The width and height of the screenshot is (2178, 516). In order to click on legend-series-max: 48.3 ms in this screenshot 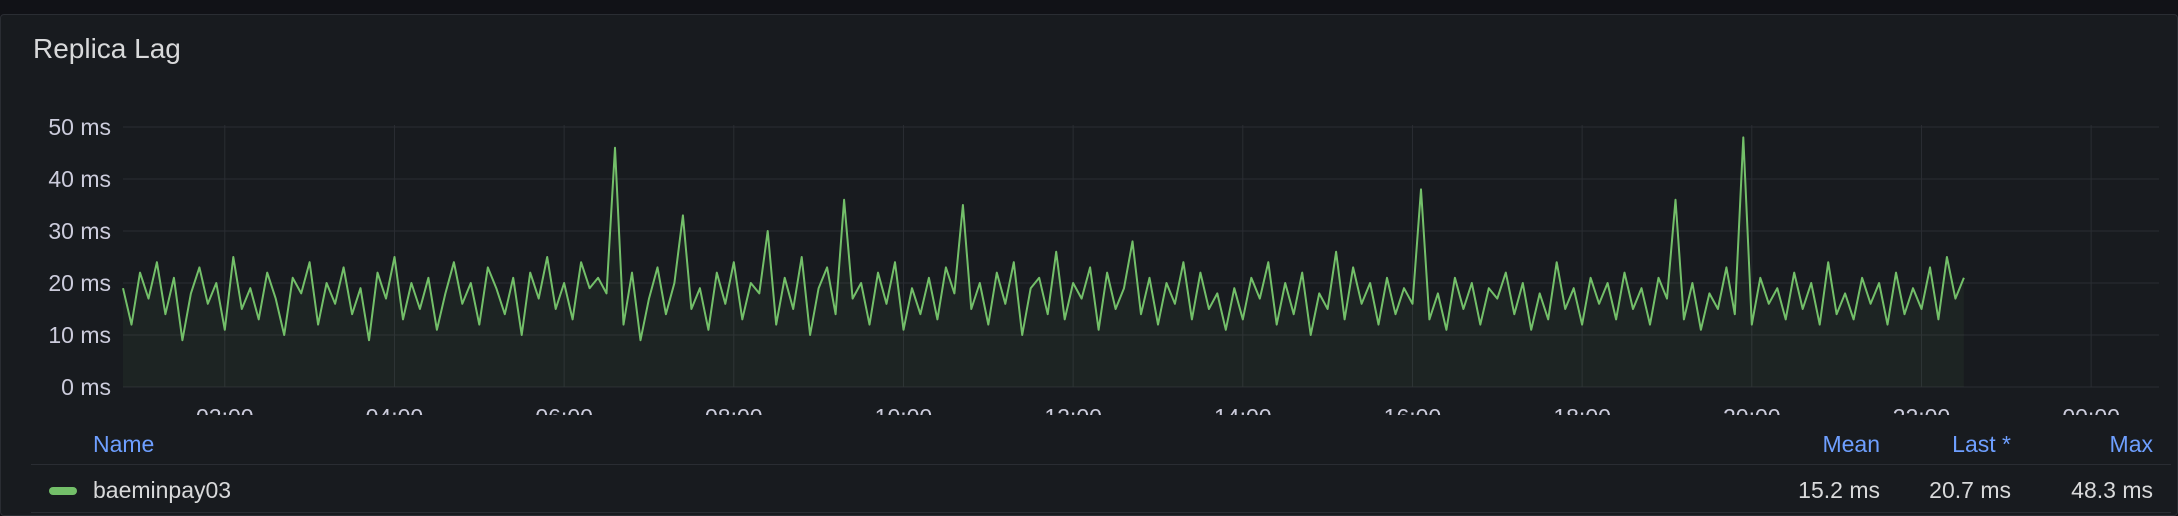, I will do `click(2112, 490)`.